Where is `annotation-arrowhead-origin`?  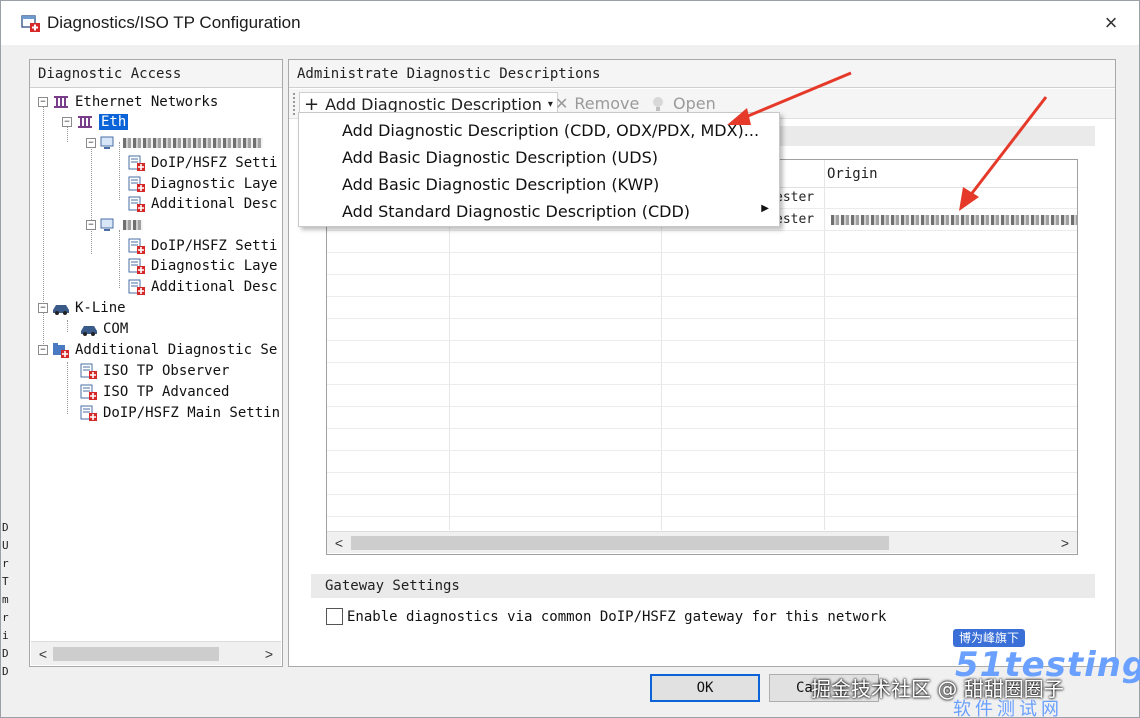
annotation-arrowhead-origin is located at coordinates (969, 199).